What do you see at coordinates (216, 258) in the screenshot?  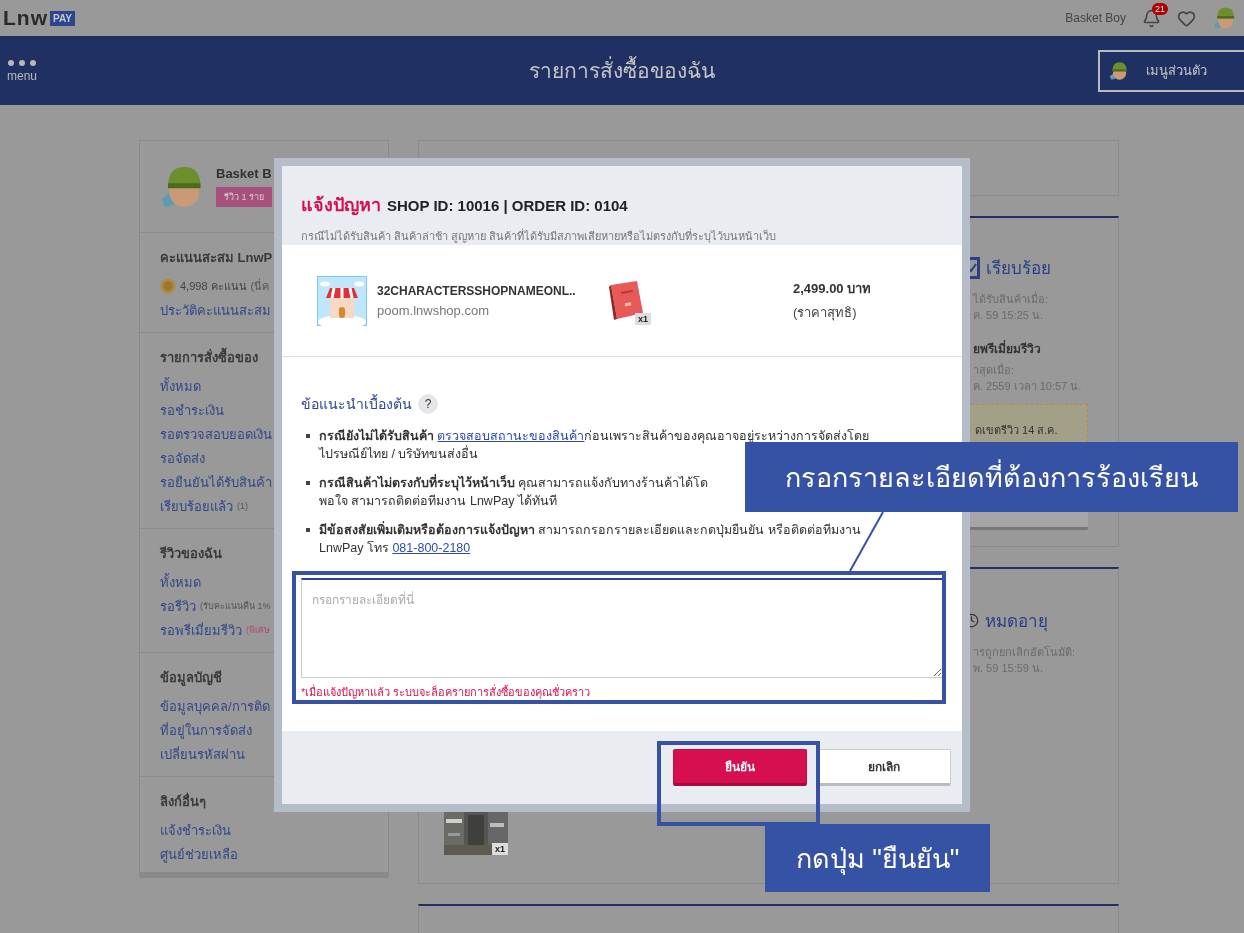 I see `section-title: คะแนนสะสม LnwP` at bounding box center [216, 258].